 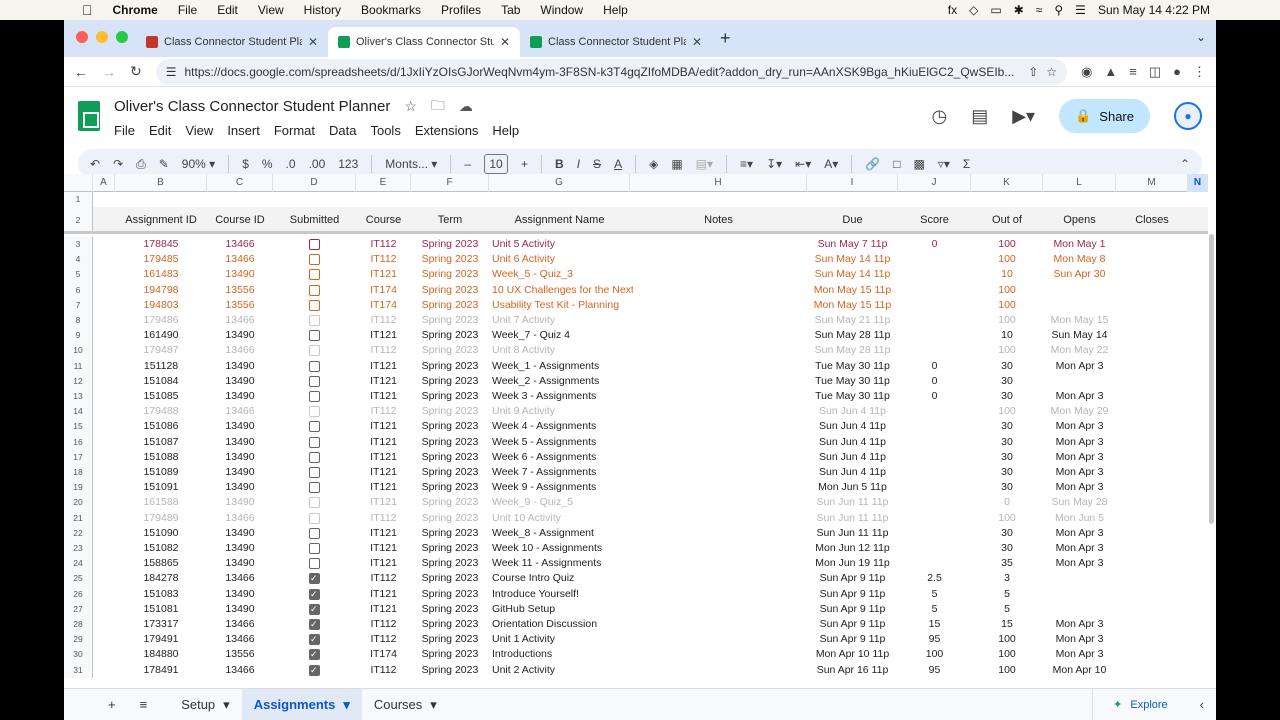 What do you see at coordinates (161, 578) in the screenshot?
I see `cell-assignment-id: 184278` at bounding box center [161, 578].